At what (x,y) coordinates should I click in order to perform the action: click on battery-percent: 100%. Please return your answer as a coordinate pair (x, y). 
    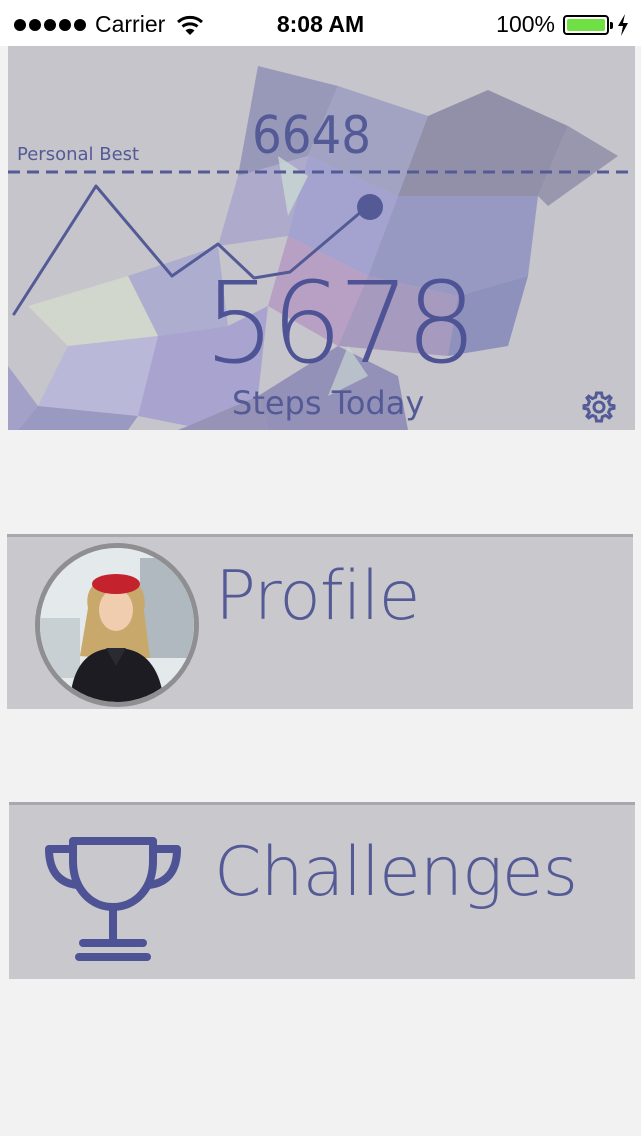
    Looking at the image, I should click on (525, 24).